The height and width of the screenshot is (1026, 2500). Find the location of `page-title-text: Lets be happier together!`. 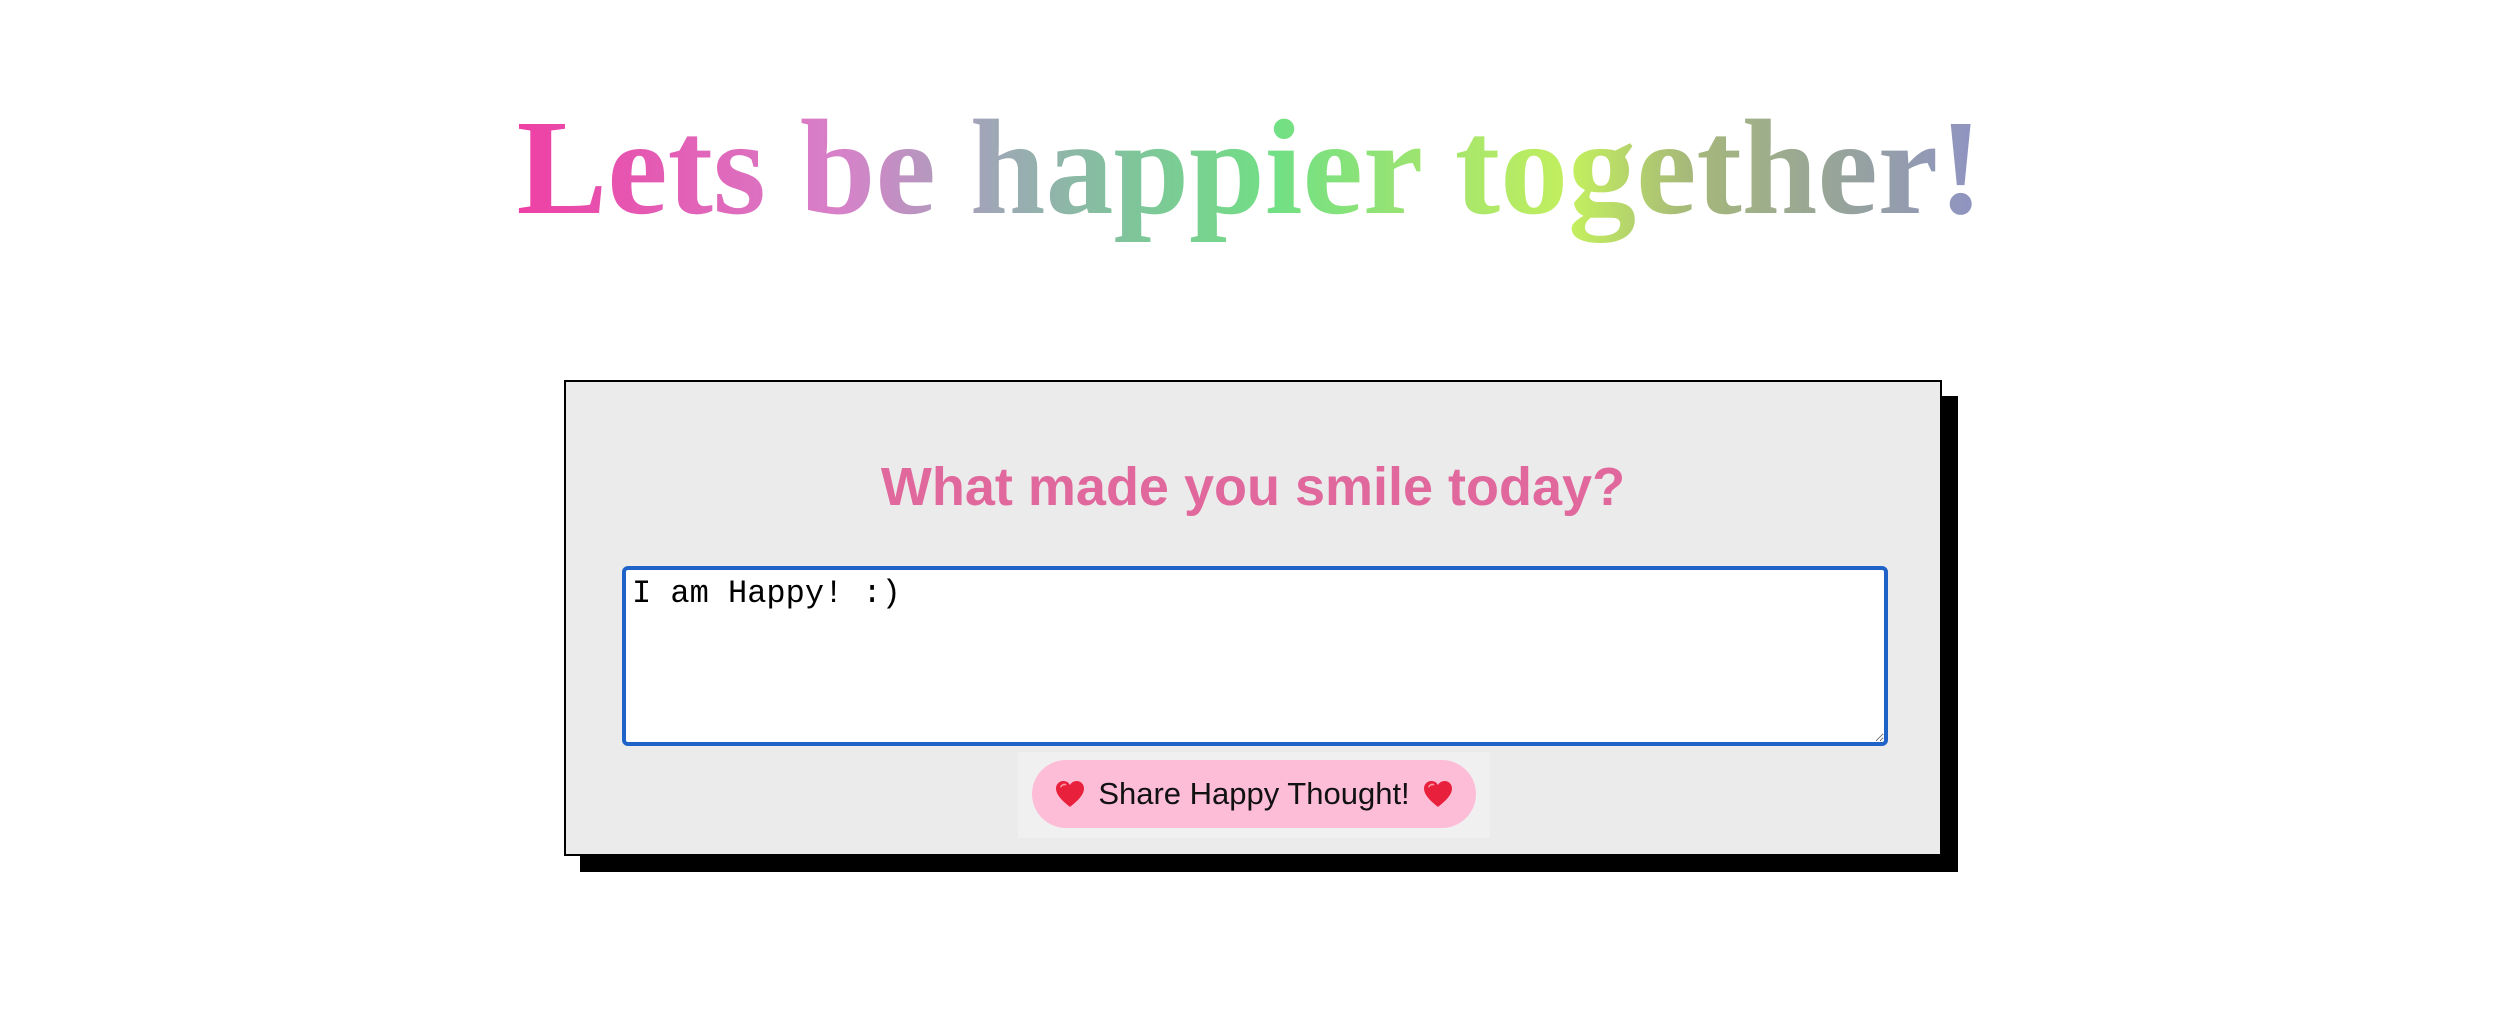

page-title-text: Lets be happier together! is located at coordinates (1250, 168).